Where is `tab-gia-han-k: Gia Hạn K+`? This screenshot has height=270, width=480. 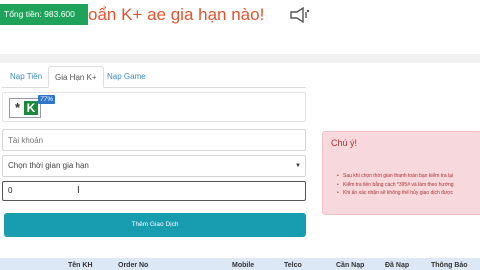
tab-gia-han-k: Gia Hạn K+ is located at coordinates (76, 77).